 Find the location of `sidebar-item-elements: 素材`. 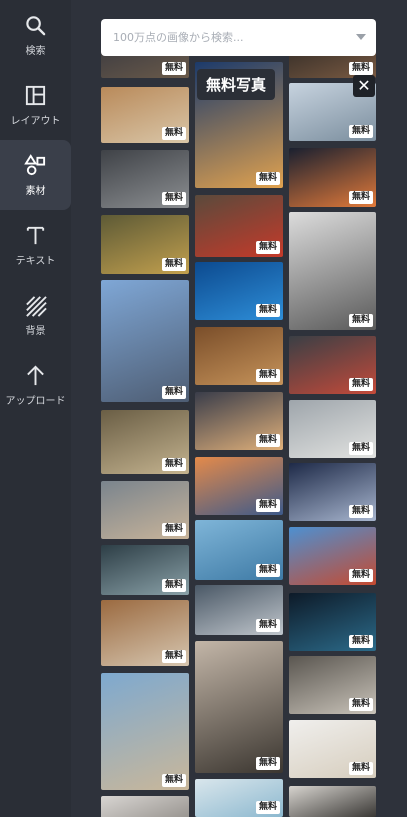

sidebar-item-elements: 素材 is located at coordinates (35, 175).